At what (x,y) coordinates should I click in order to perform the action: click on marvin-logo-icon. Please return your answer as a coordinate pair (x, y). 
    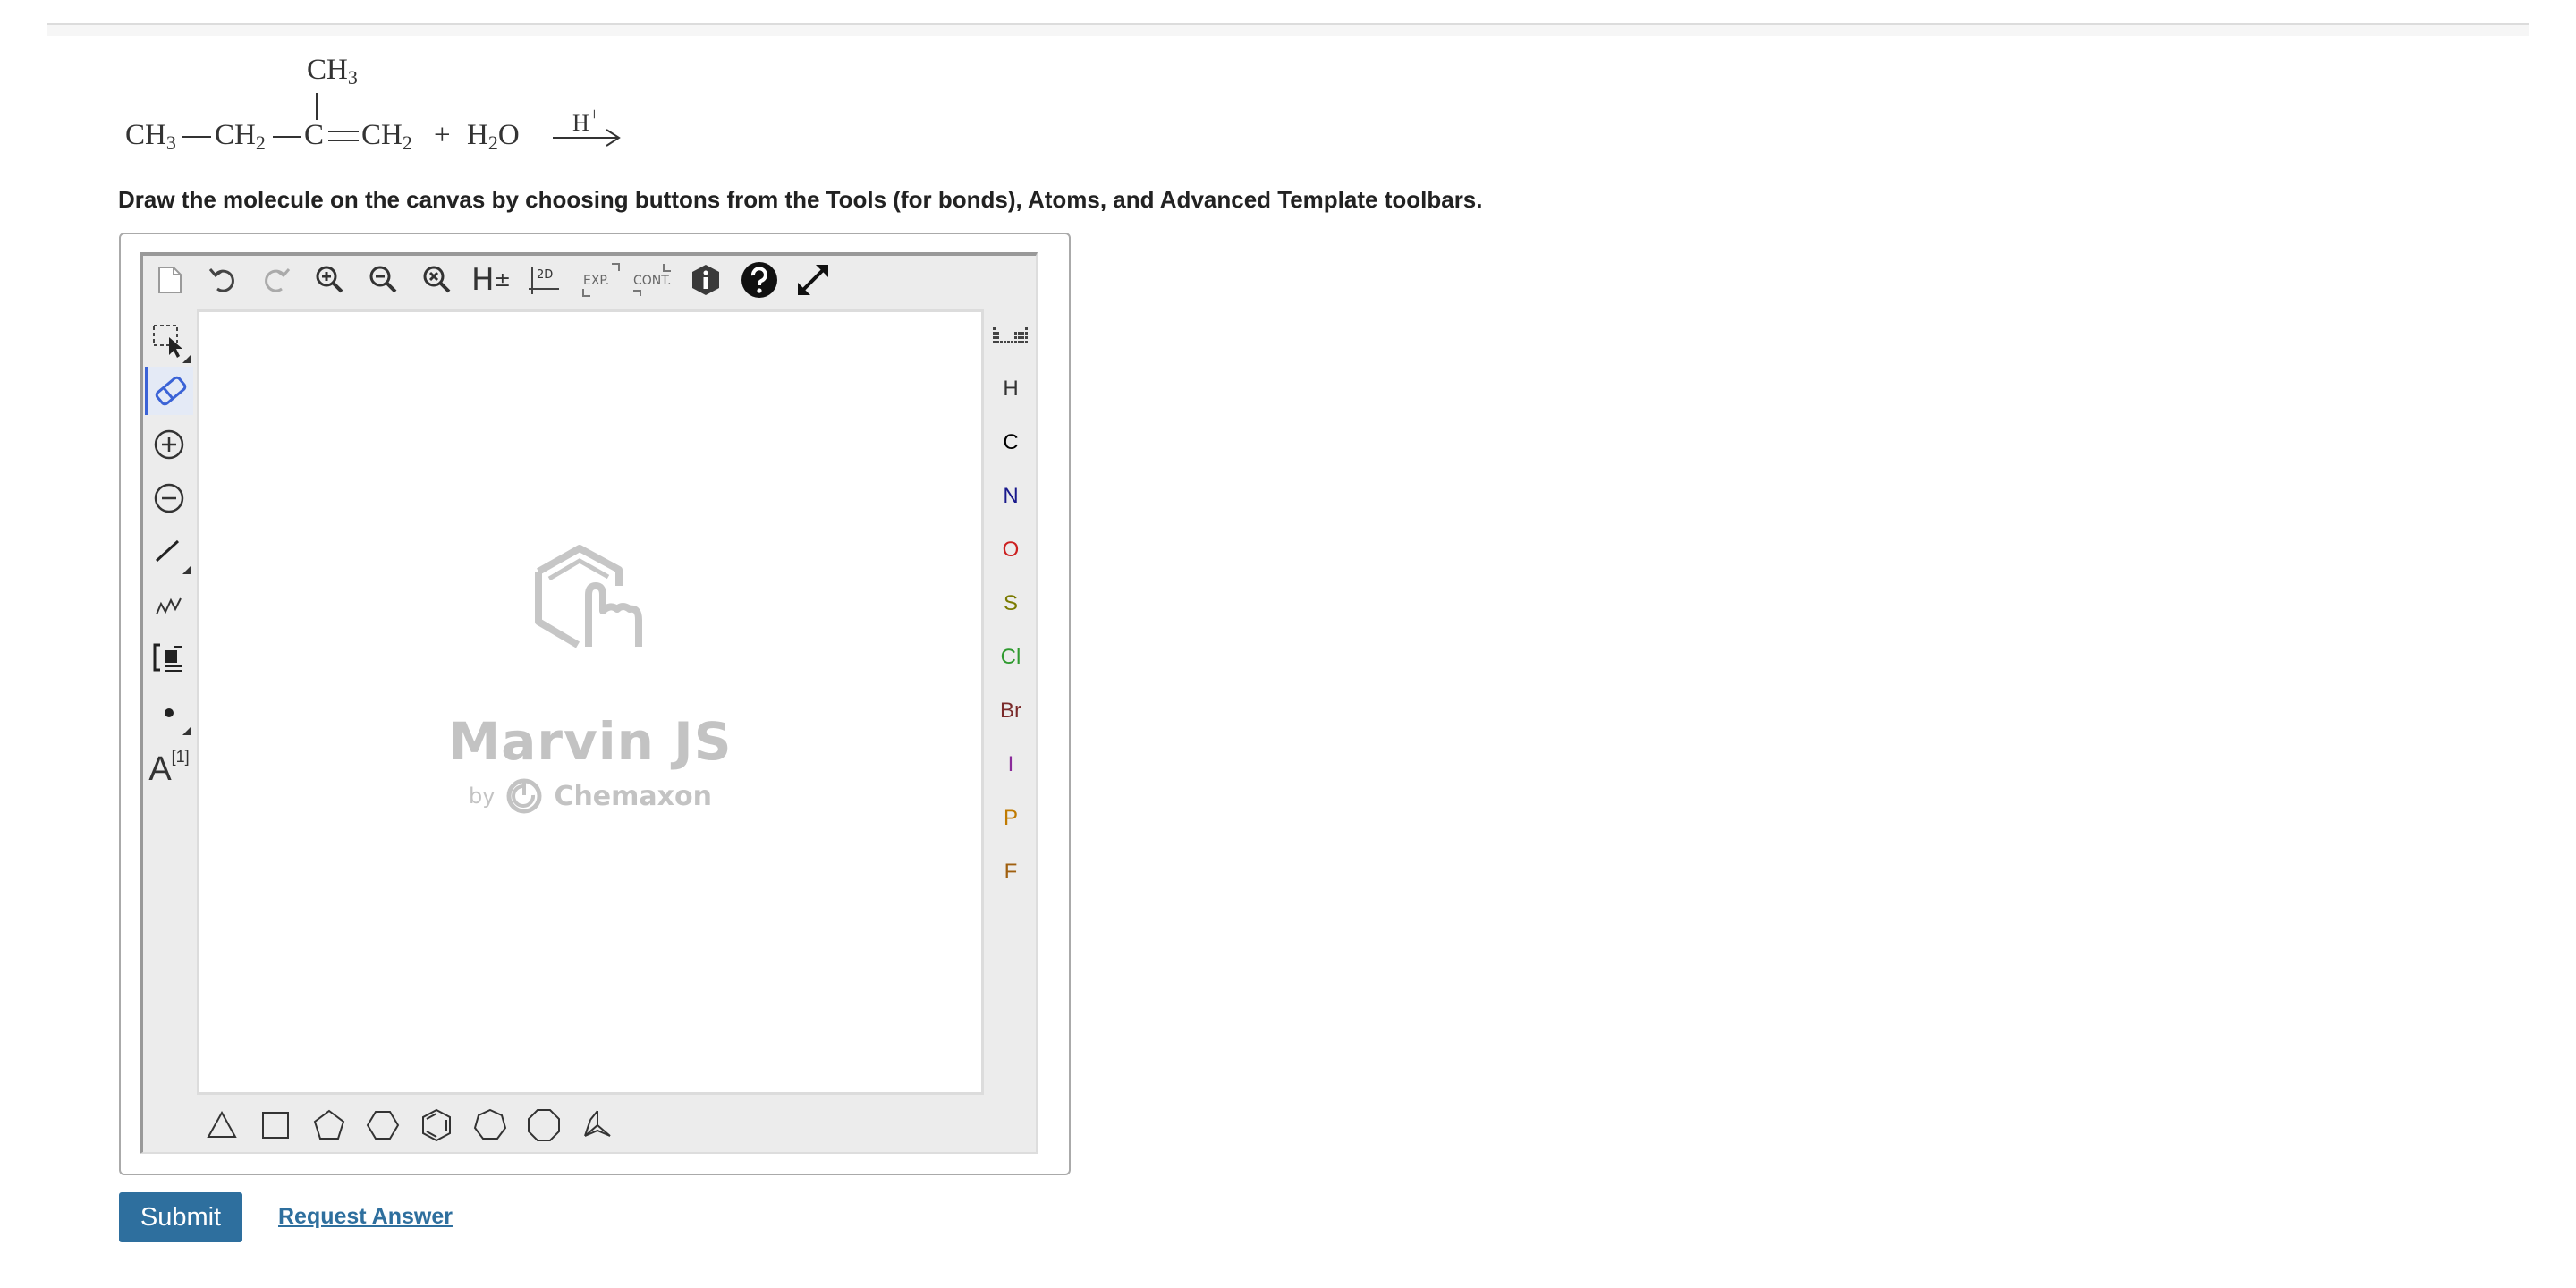
    Looking at the image, I should click on (588, 596).